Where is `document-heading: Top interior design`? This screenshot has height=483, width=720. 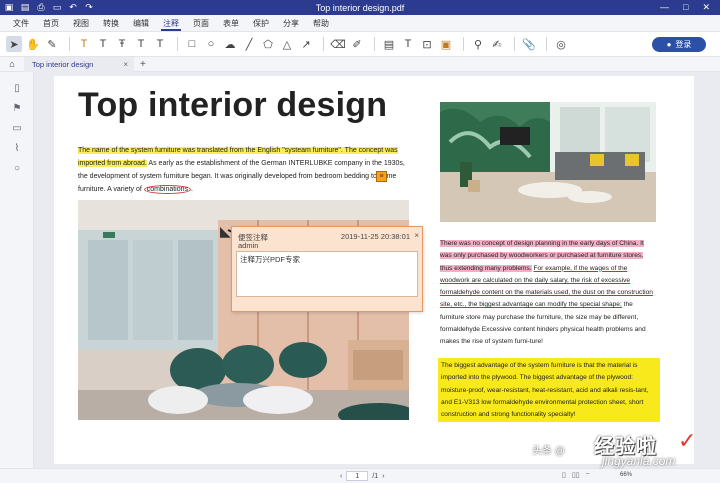 document-heading: Top interior design is located at coordinates (233, 105).